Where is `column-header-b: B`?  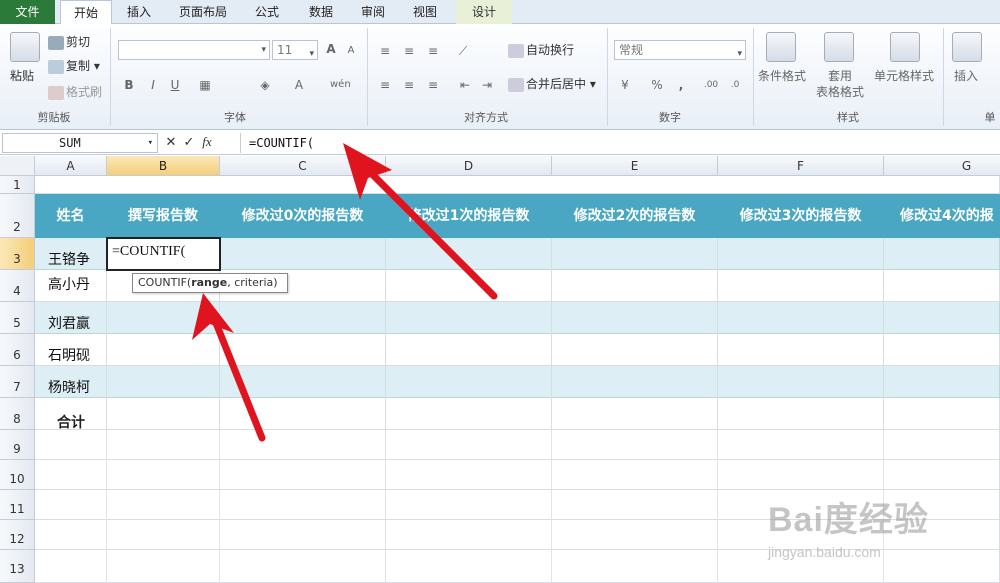
column-header-b: B is located at coordinates (163, 166).